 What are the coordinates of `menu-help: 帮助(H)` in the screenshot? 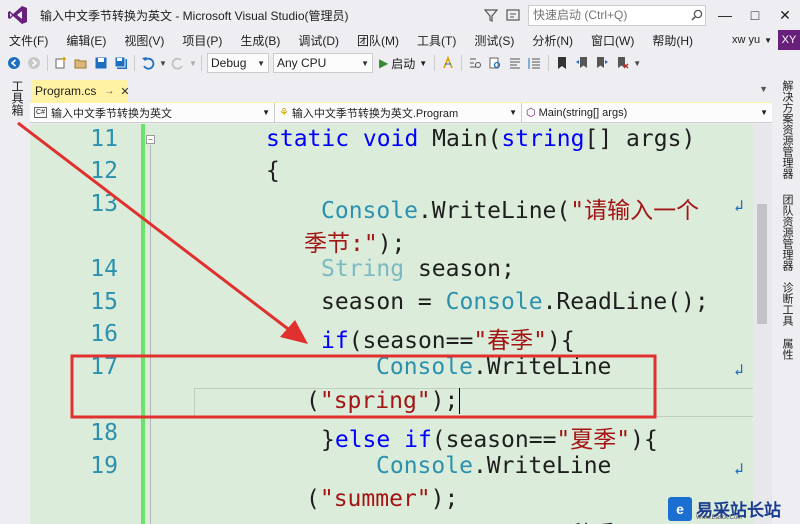 It's located at (672, 40).